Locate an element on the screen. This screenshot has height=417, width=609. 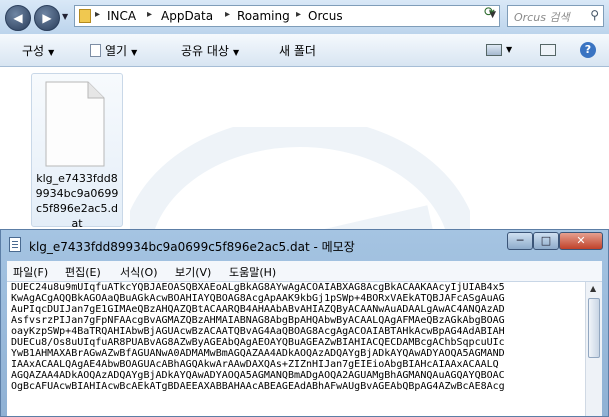
back-button: ◀ is located at coordinates (18, 18).